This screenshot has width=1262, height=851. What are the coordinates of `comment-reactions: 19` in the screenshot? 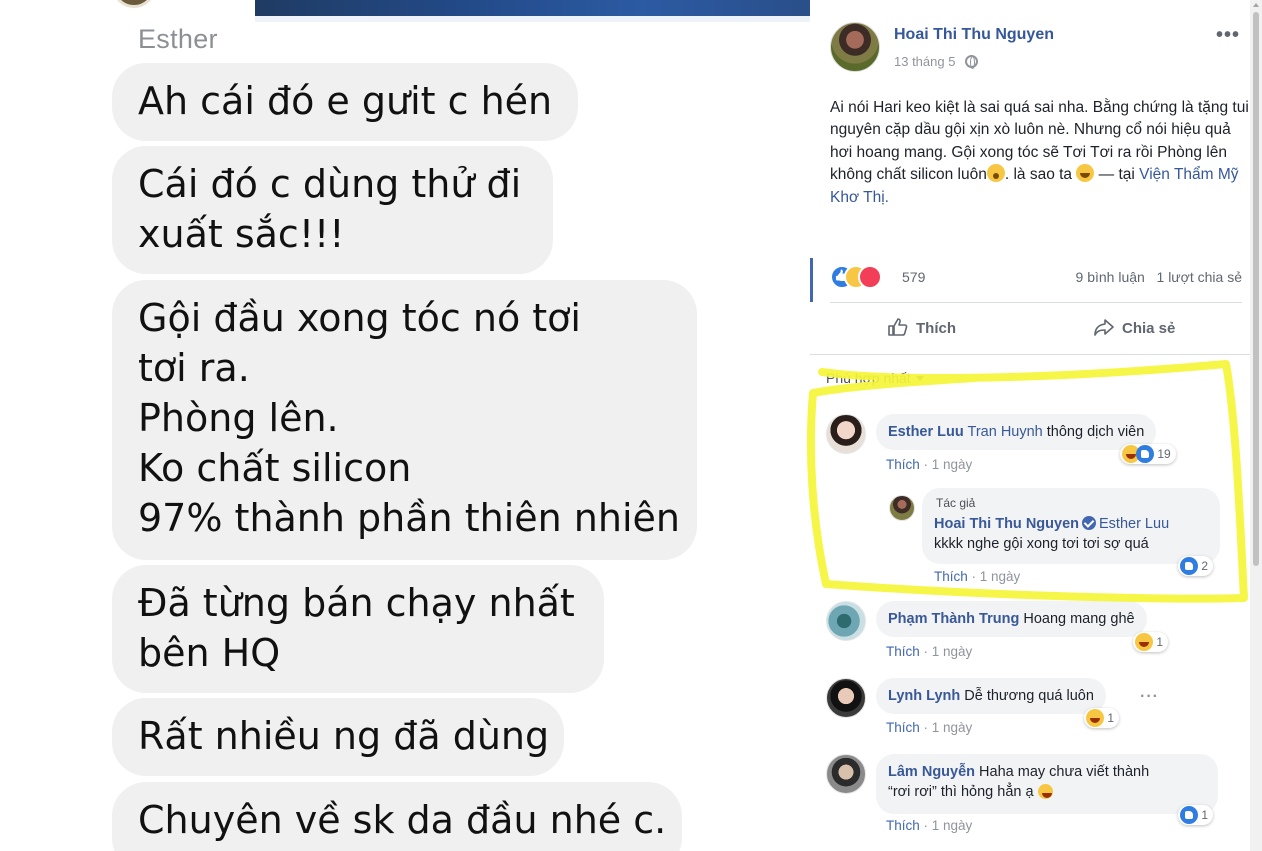 It's located at (1148, 454).